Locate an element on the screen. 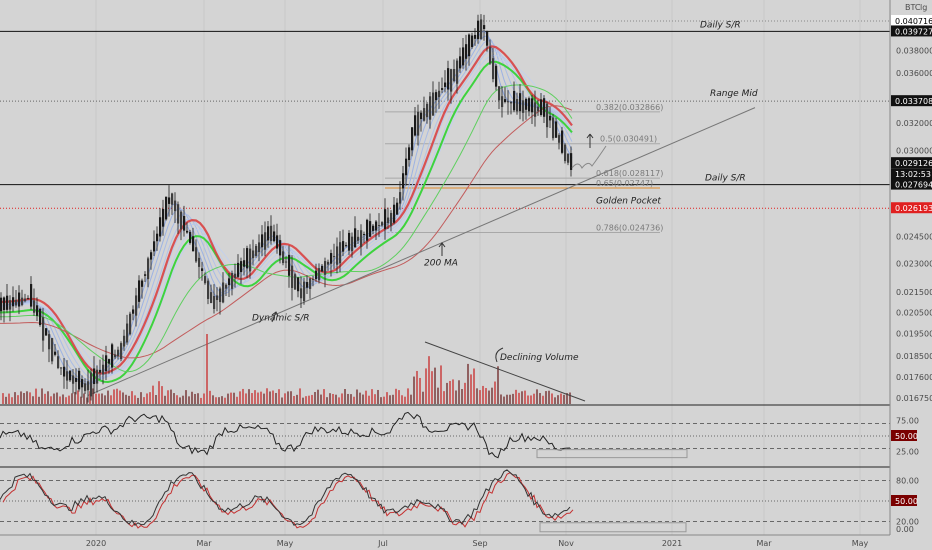 The height and width of the screenshot is (550, 932). time-axis: 2020 Mar May Jul Sep Nov 2021 Mar May is located at coordinates (445, 541).